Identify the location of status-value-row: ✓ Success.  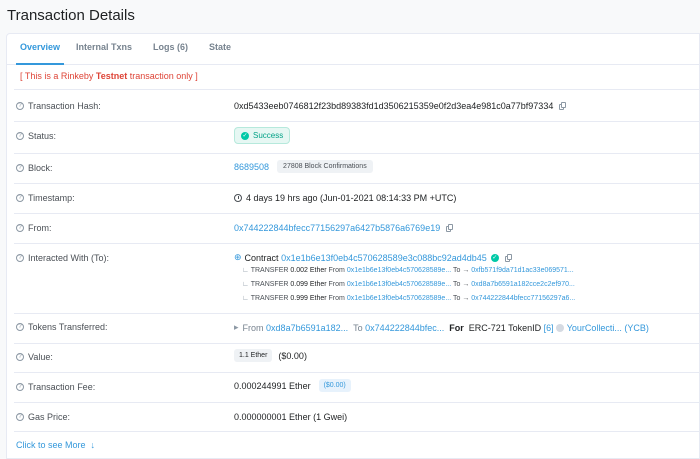
(262, 135).